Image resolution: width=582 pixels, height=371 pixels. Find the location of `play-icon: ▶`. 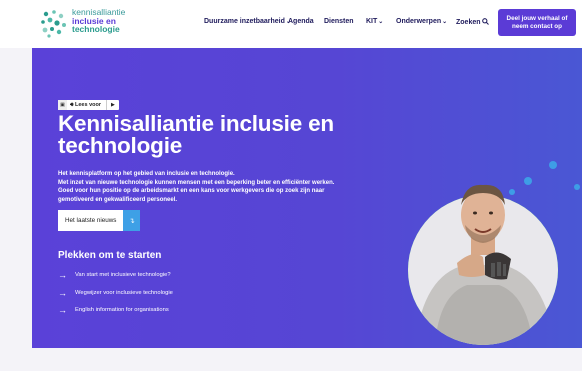

play-icon: ▶ is located at coordinates (112, 105).